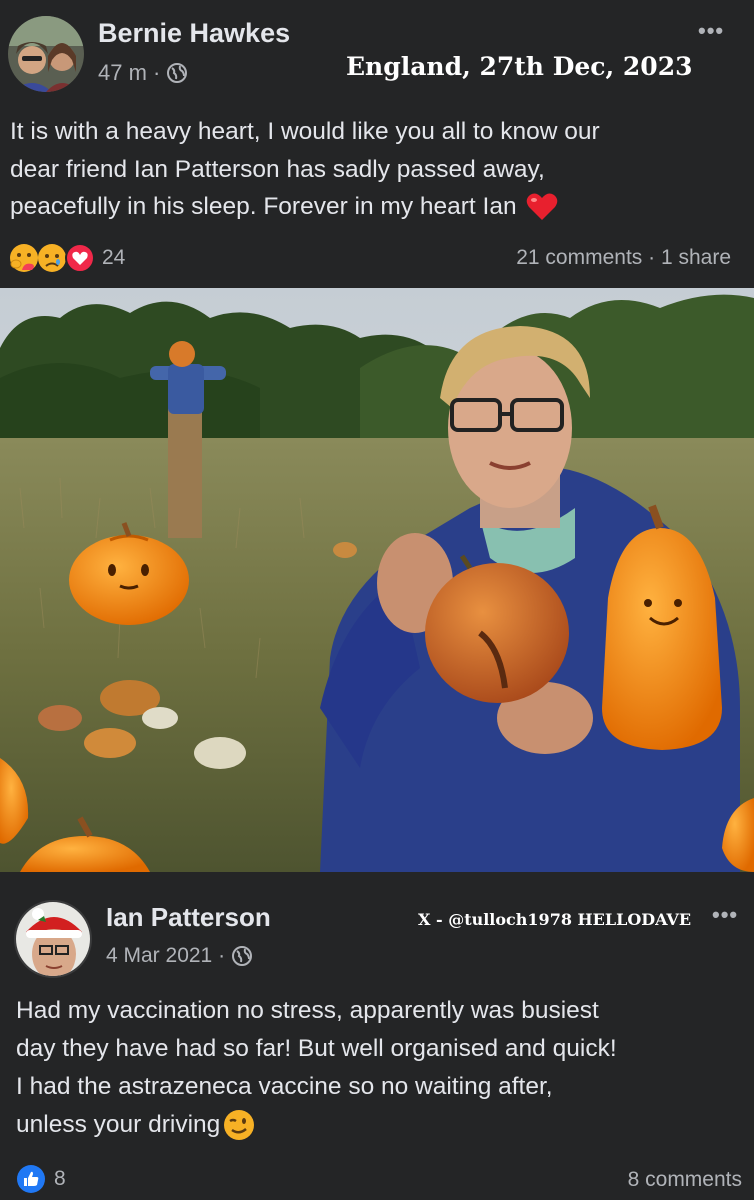 The height and width of the screenshot is (1200, 754). Describe the element at coordinates (194, 33) in the screenshot. I see `post-author-name: Bernie Hawkes` at that location.